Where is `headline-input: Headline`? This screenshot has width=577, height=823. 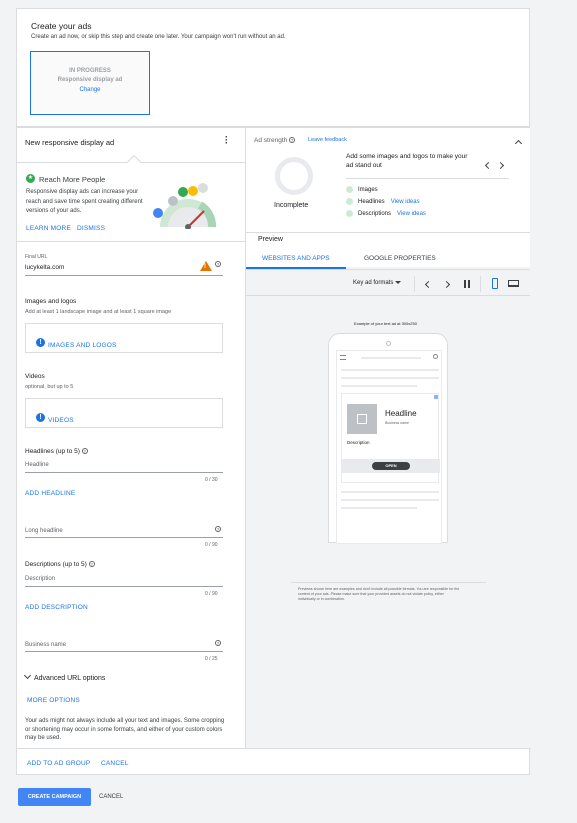
headline-input: Headline is located at coordinates (37, 465).